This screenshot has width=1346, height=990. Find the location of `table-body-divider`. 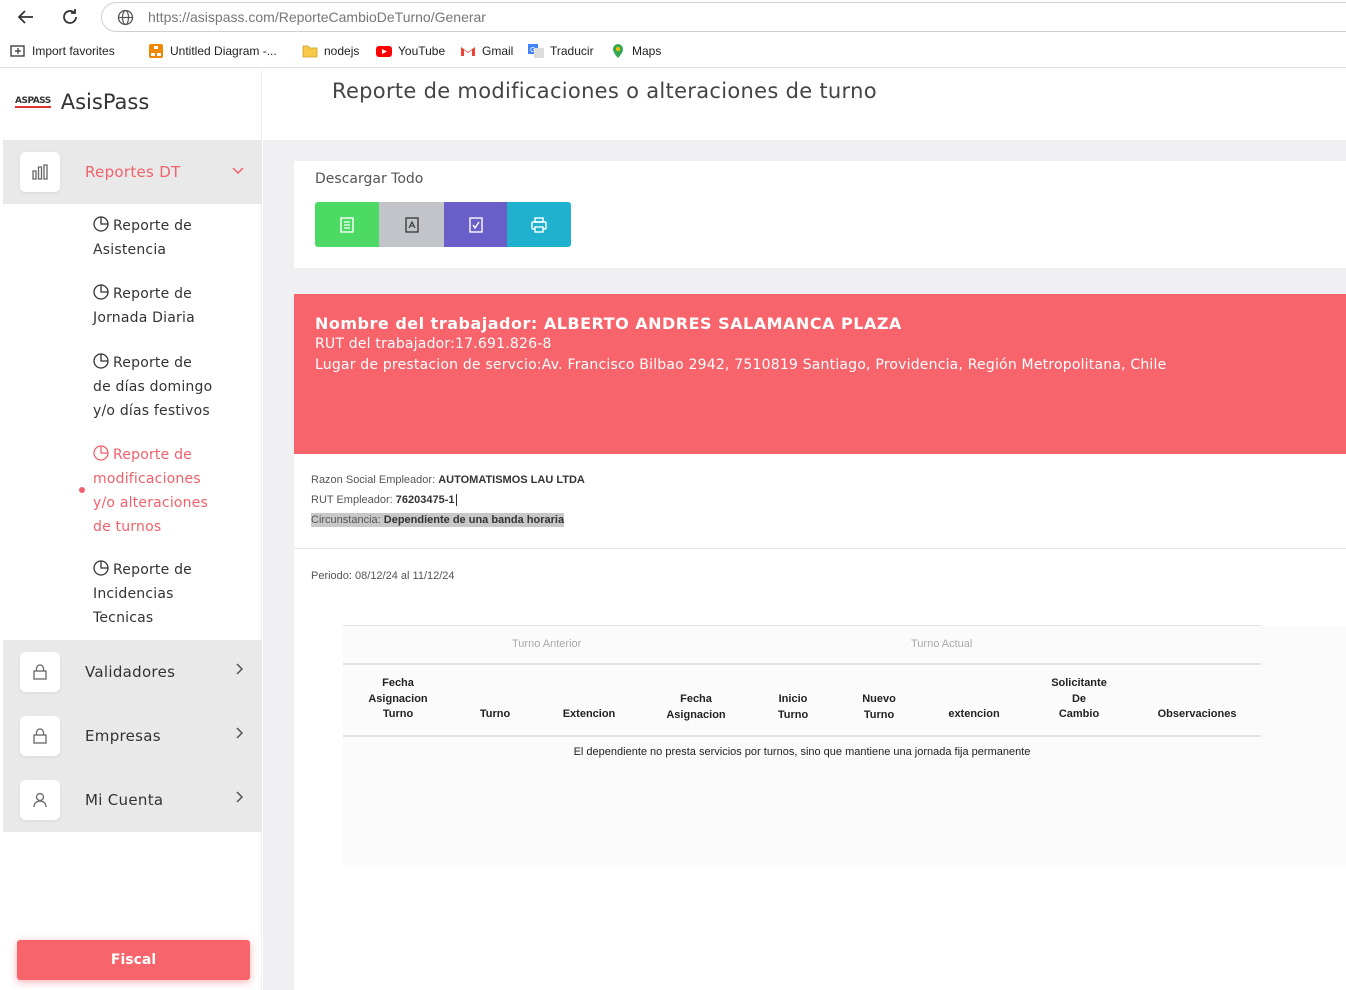

table-body-divider is located at coordinates (802, 736).